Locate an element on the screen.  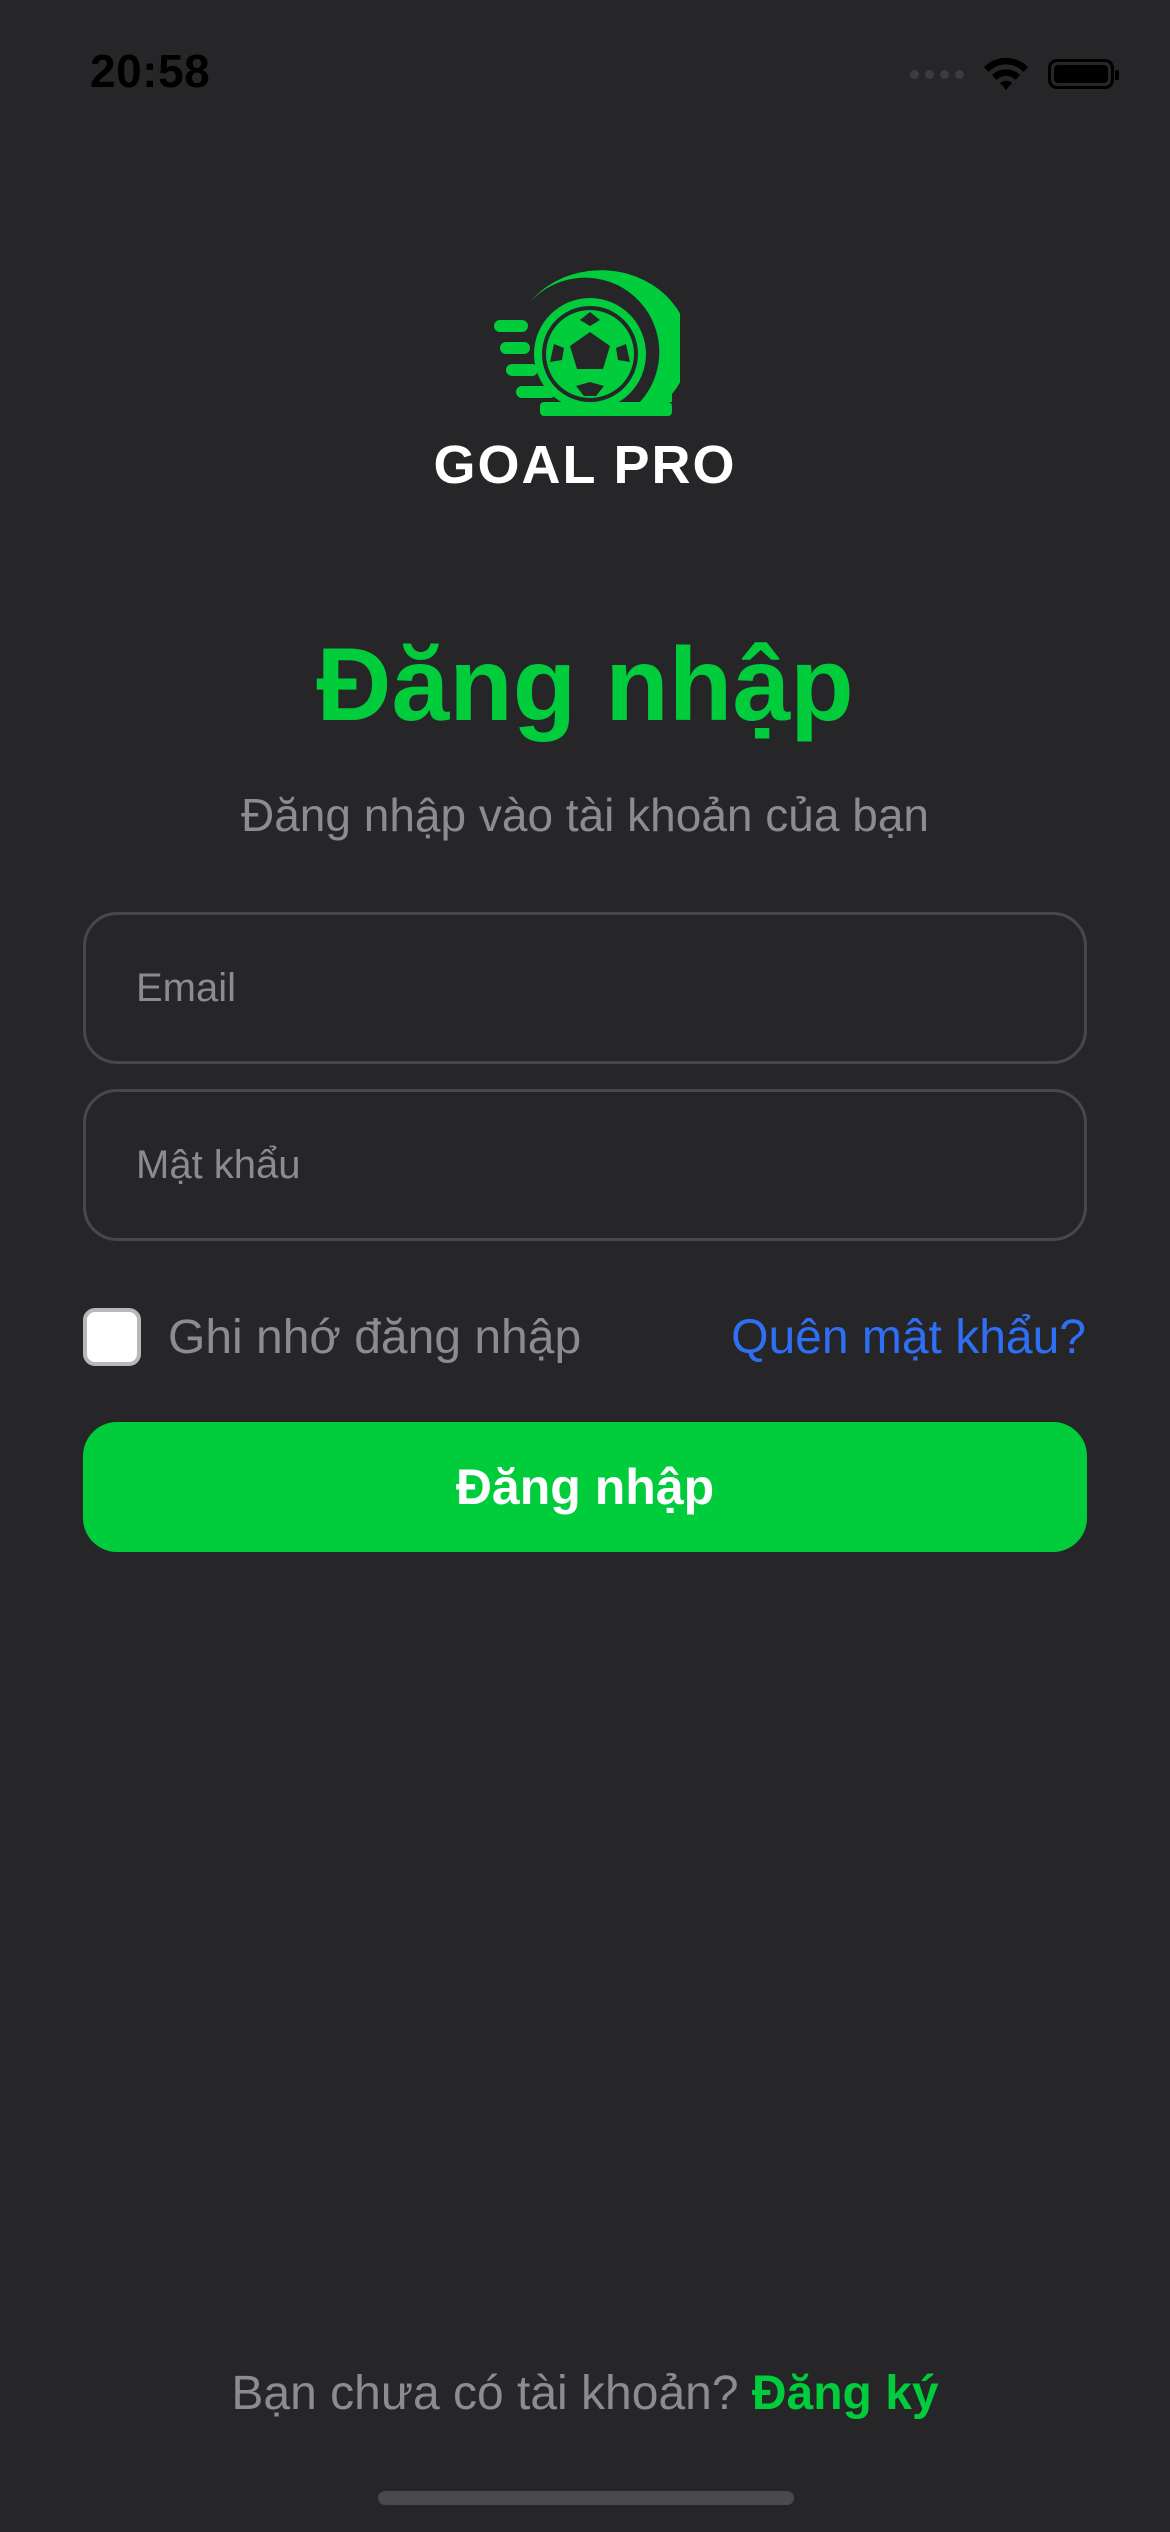
forgot-password-link: Quên mật khẩu? is located at coordinates (908, 1337).